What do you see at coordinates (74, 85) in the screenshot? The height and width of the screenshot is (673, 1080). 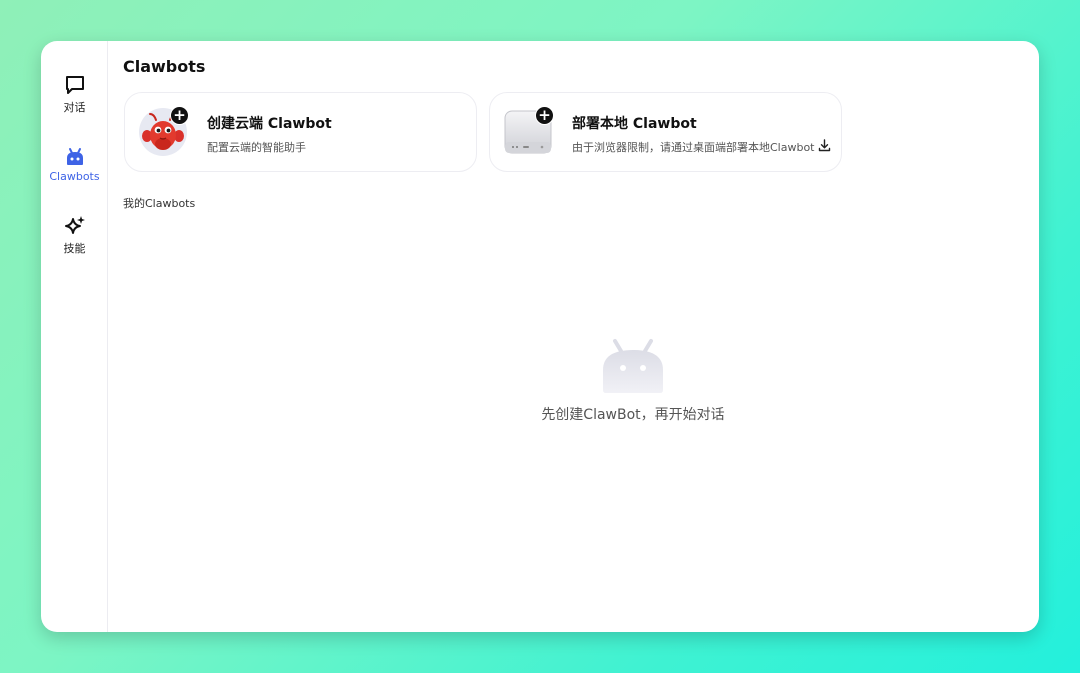 I see `chat-bubble-icon` at bounding box center [74, 85].